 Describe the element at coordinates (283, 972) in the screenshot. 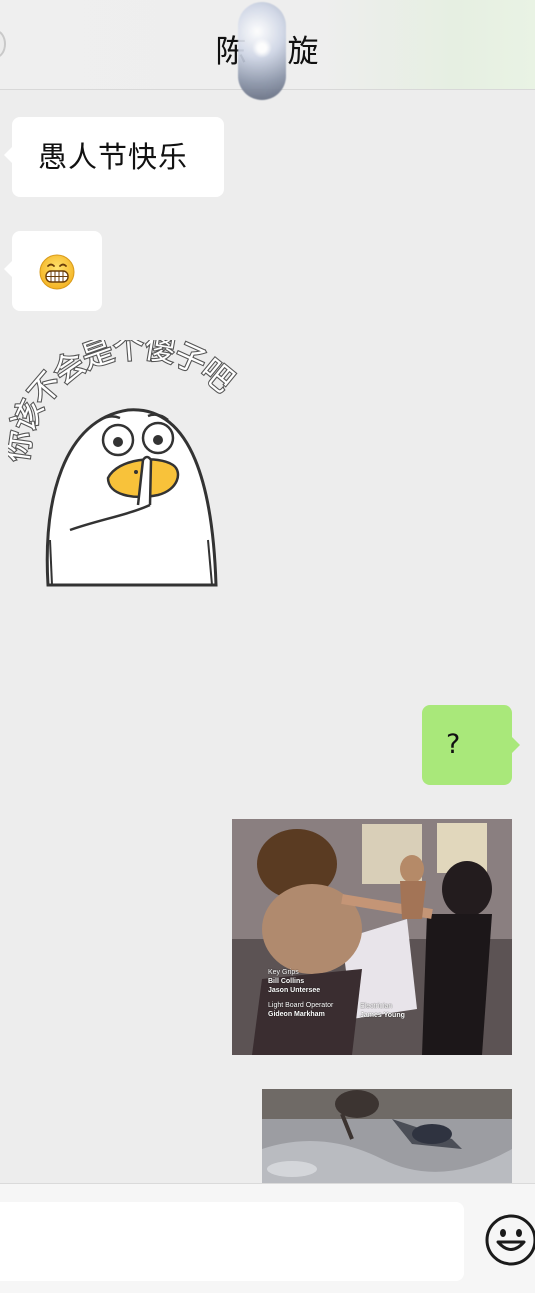

I see `credit-heading: Key Grips` at that location.